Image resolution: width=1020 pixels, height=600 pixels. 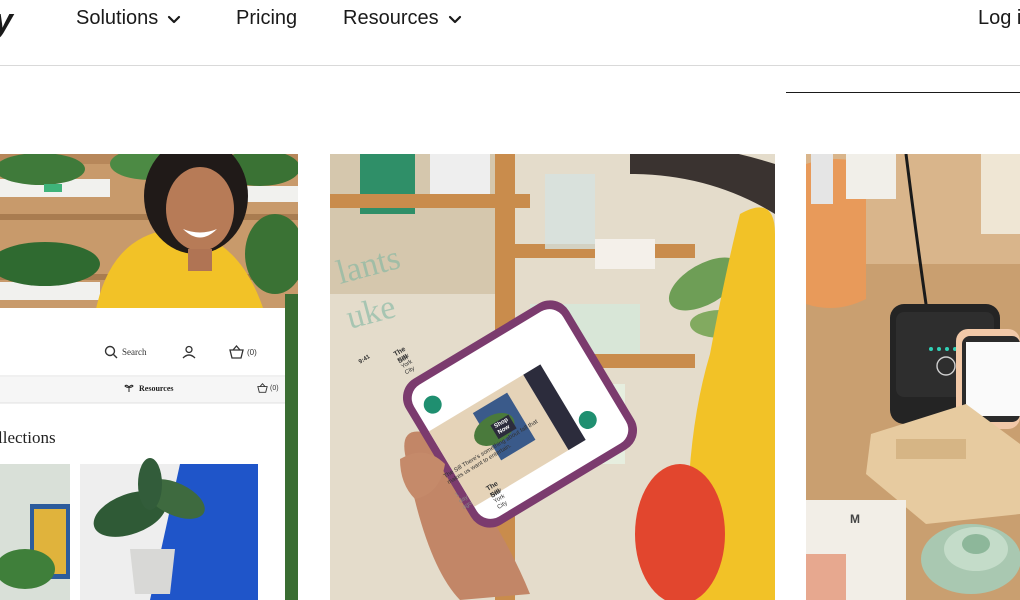 I want to click on resources-label: Resources, so click(x=156, y=388).